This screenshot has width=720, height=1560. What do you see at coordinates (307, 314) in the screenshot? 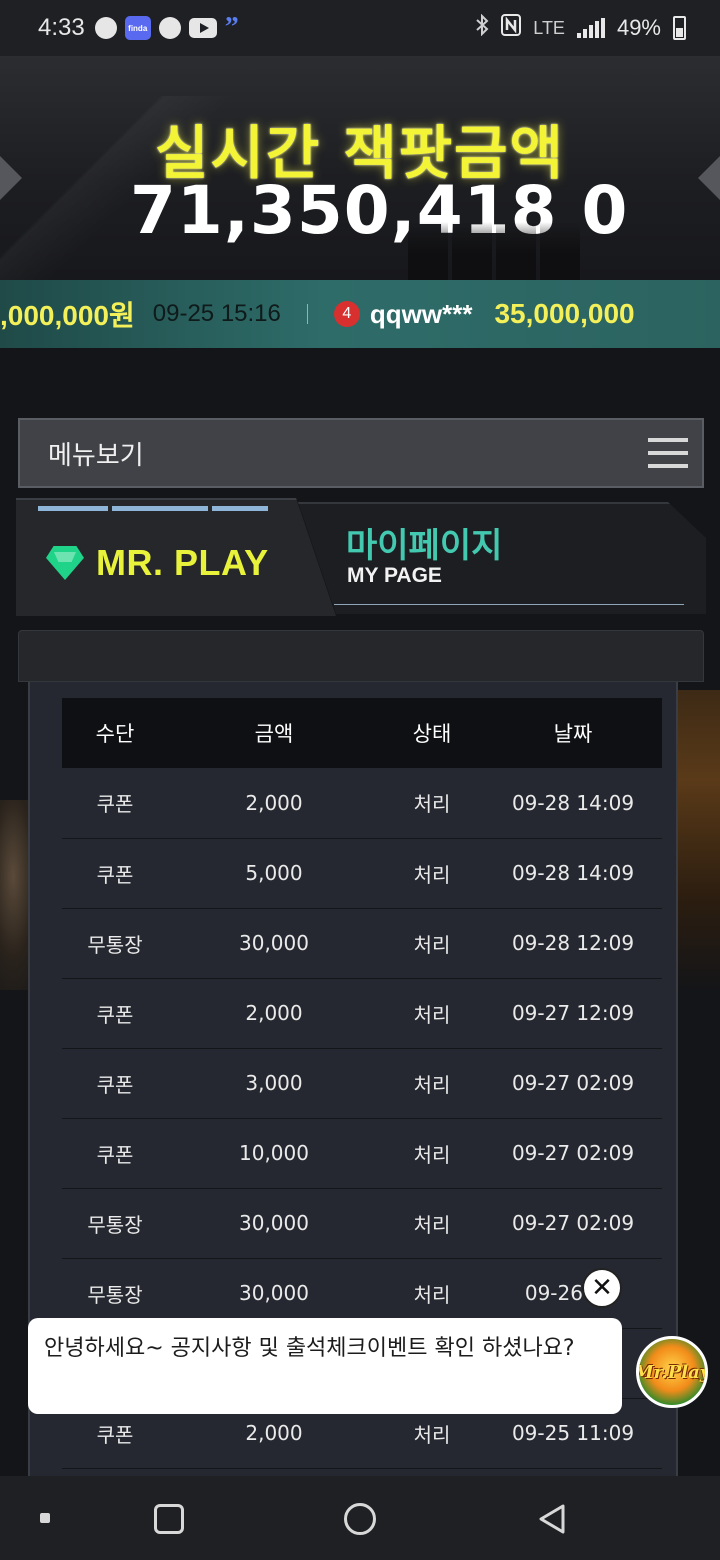
I see `ticker-divider` at bounding box center [307, 314].